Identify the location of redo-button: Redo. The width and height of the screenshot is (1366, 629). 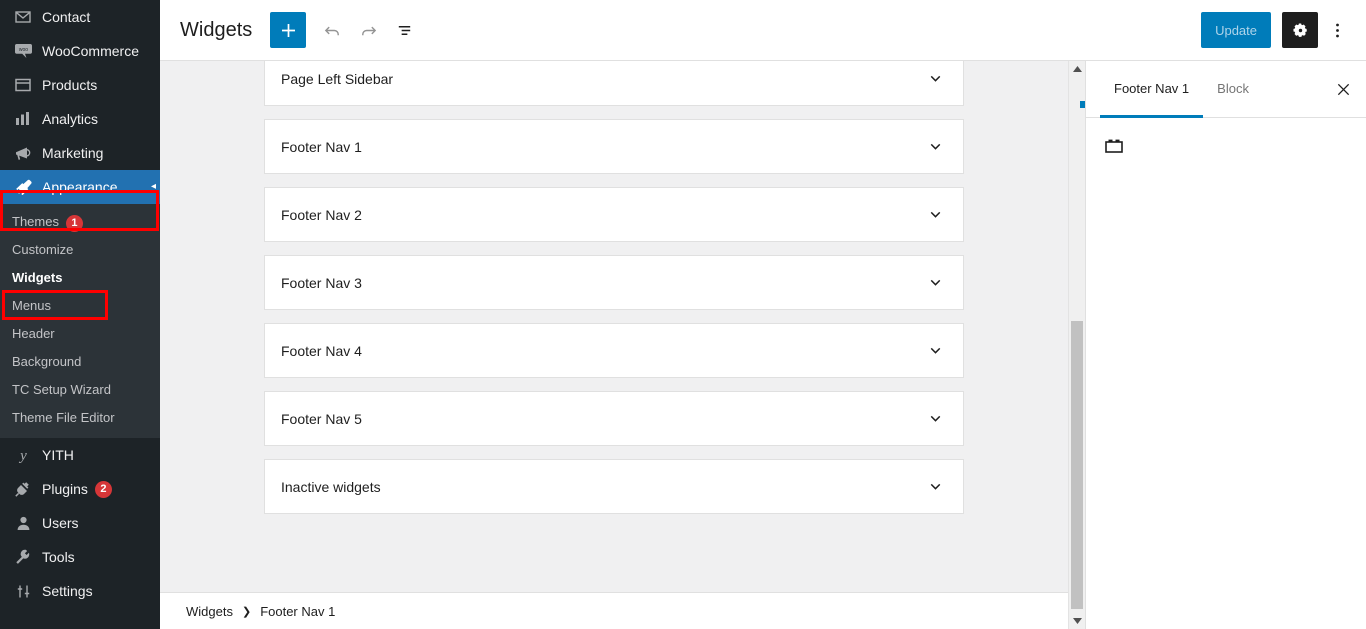
(368, 30).